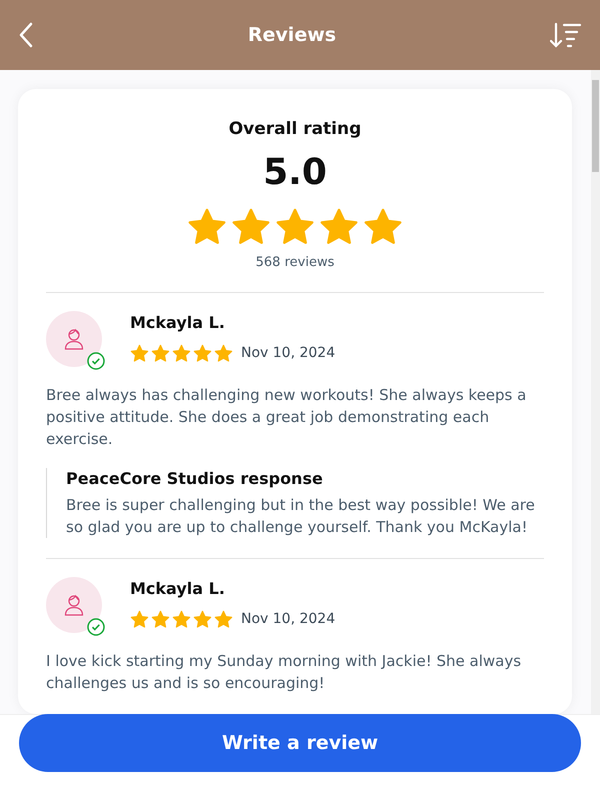 This screenshot has width=600, height=800. I want to click on rating-score: 5.0, so click(295, 172).